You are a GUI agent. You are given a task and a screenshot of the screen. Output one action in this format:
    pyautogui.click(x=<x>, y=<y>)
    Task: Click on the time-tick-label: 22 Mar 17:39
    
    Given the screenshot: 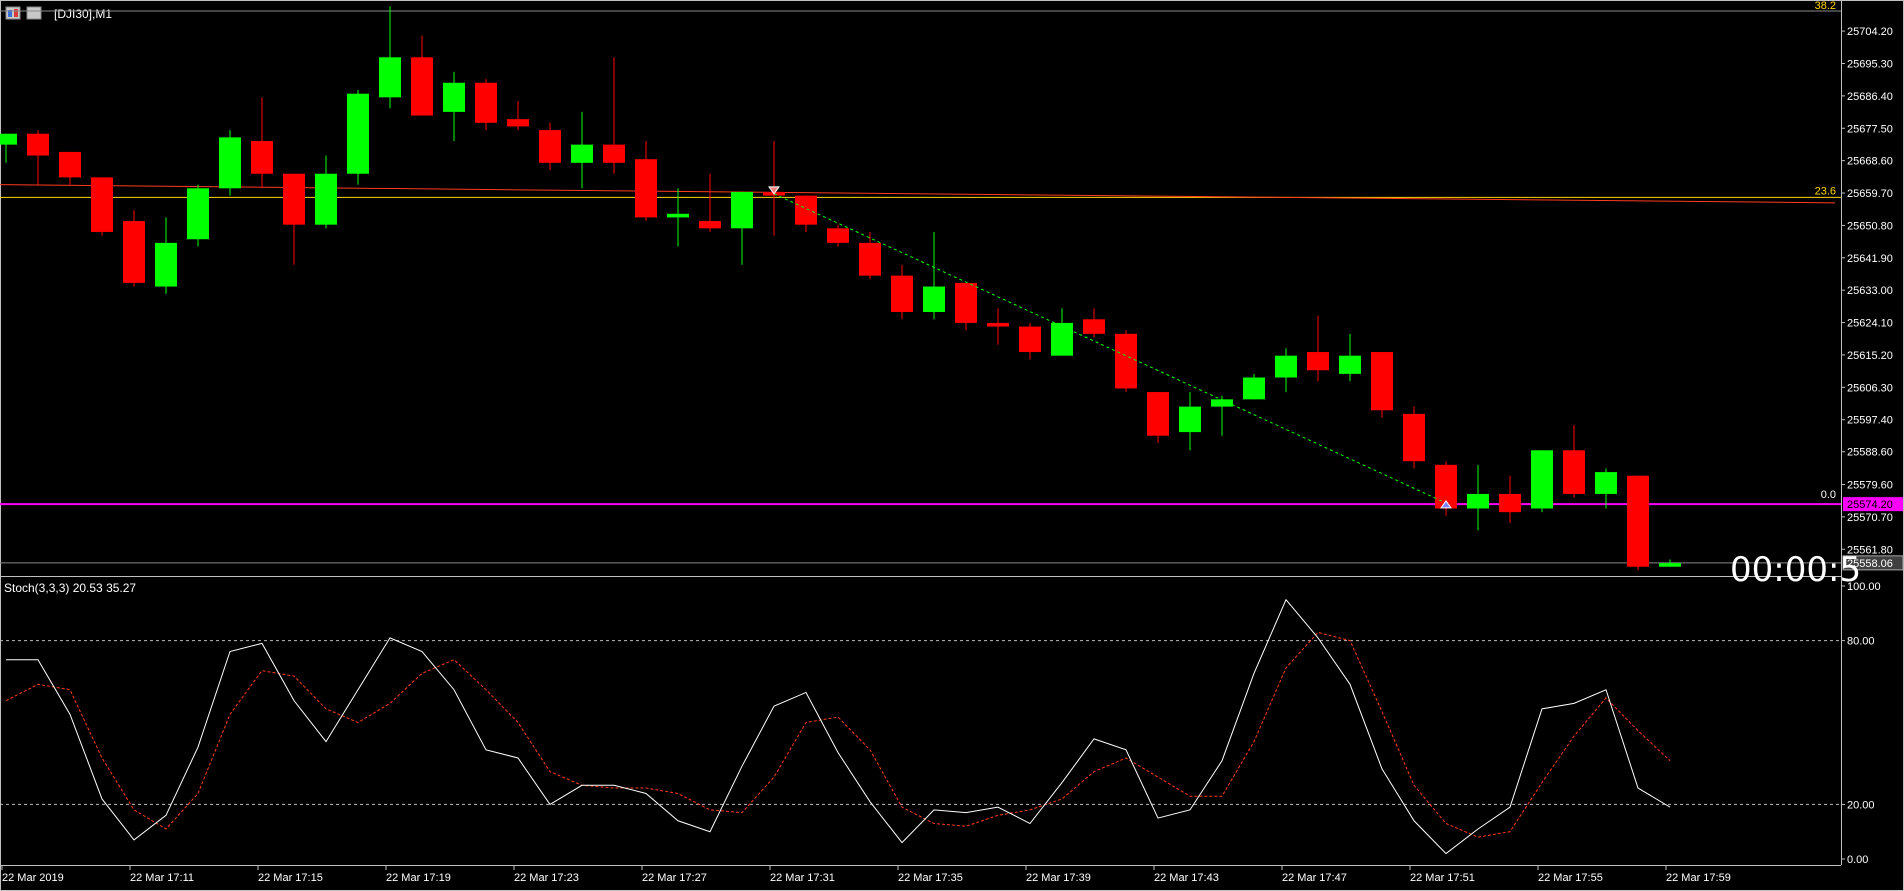 What is the action you would take?
    pyautogui.click(x=1058, y=878)
    